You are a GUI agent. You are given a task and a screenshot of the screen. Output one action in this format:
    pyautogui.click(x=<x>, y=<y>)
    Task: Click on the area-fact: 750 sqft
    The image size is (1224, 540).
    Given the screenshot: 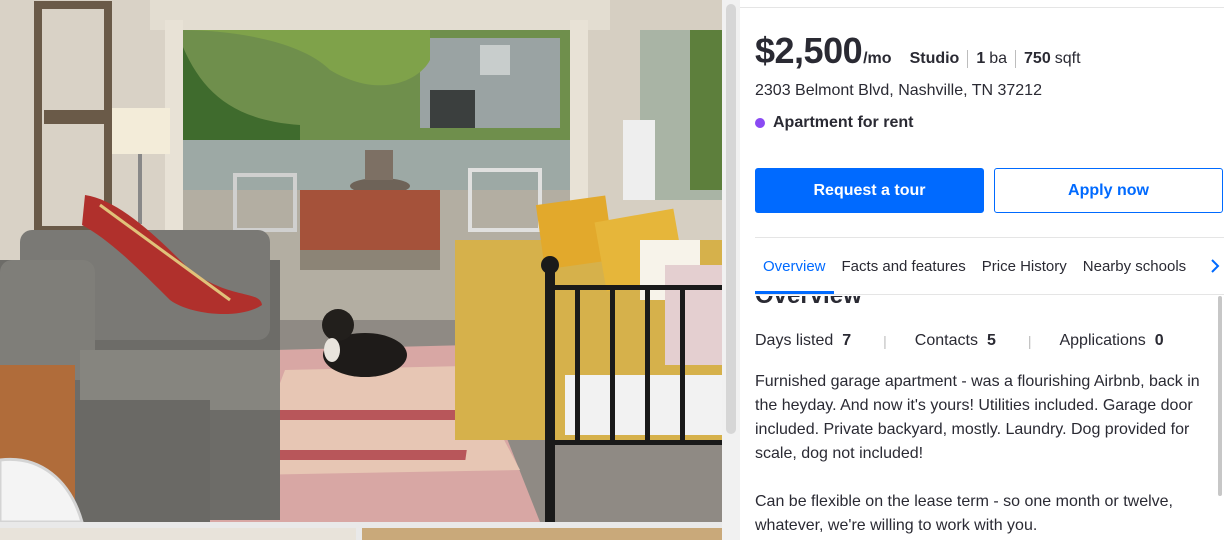 What is the action you would take?
    pyautogui.click(x=1048, y=59)
    